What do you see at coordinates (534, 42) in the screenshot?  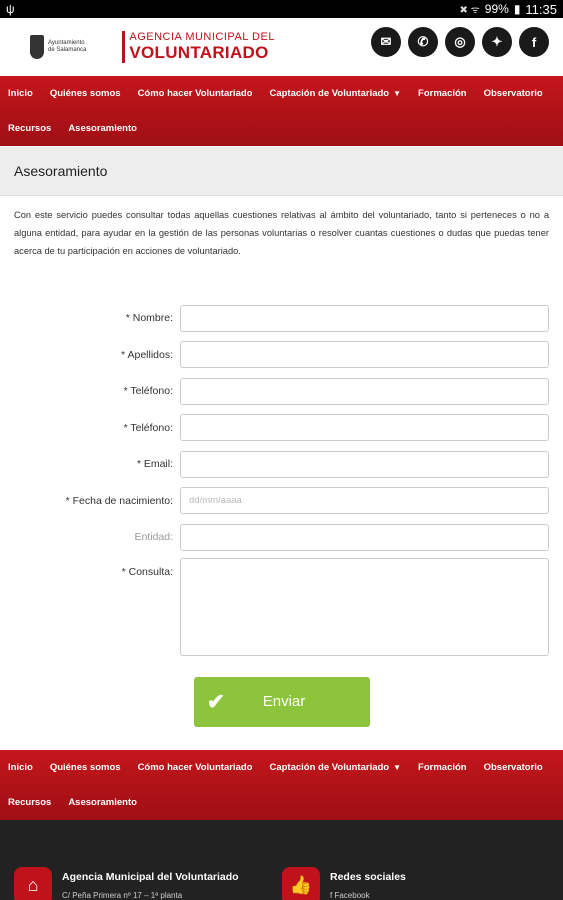 I see `facebook-icon: f` at bounding box center [534, 42].